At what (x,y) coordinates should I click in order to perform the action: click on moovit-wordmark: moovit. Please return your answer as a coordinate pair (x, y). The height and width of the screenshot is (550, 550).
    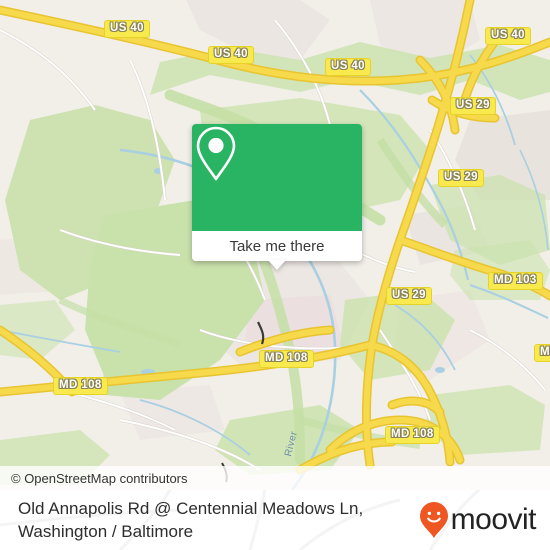
    Looking at the image, I should click on (493, 519).